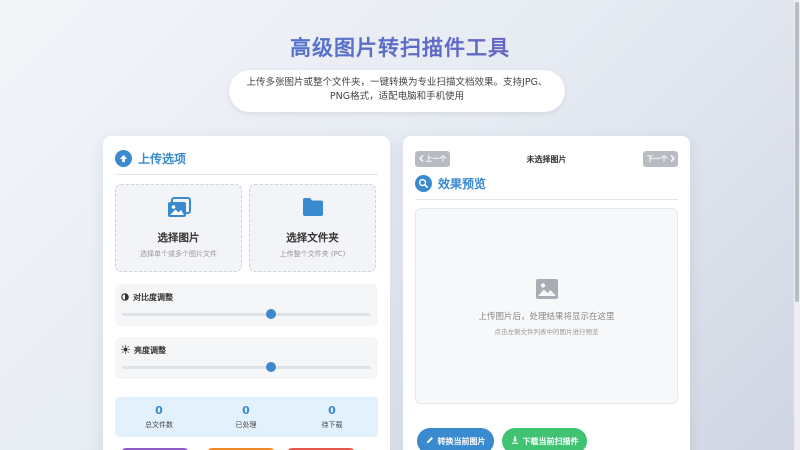 Image resolution: width=800 pixels, height=450 pixels. I want to click on choose-folder-button: 选择文件夹 上传整个文件夹 (PC), so click(312, 228).